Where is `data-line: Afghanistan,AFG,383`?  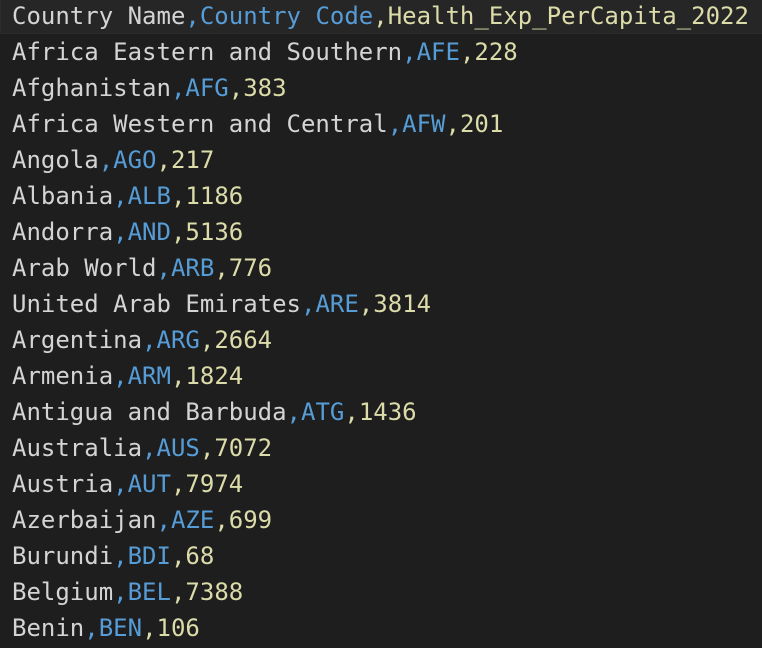 data-line: Afghanistan,AFG,383 is located at coordinates (149, 88).